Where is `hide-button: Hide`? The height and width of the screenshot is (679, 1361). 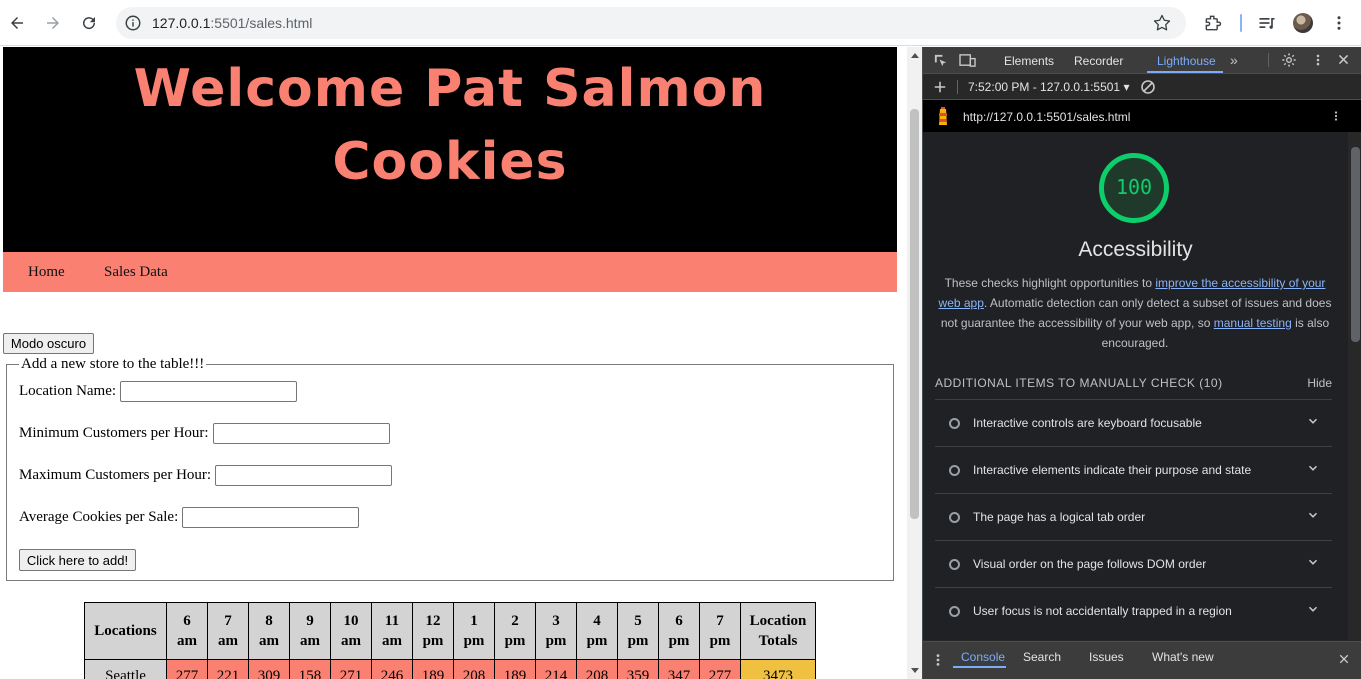 hide-button: Hide is located at coordinates (1319, 383).